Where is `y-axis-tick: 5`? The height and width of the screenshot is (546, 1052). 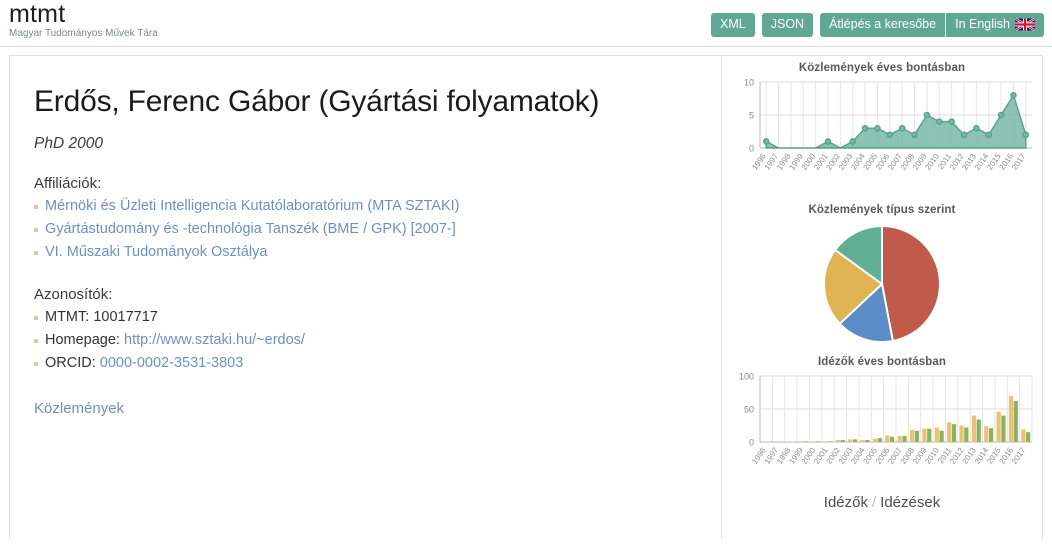 y-axis-tick: 5 is located at coordinates (751, 116).